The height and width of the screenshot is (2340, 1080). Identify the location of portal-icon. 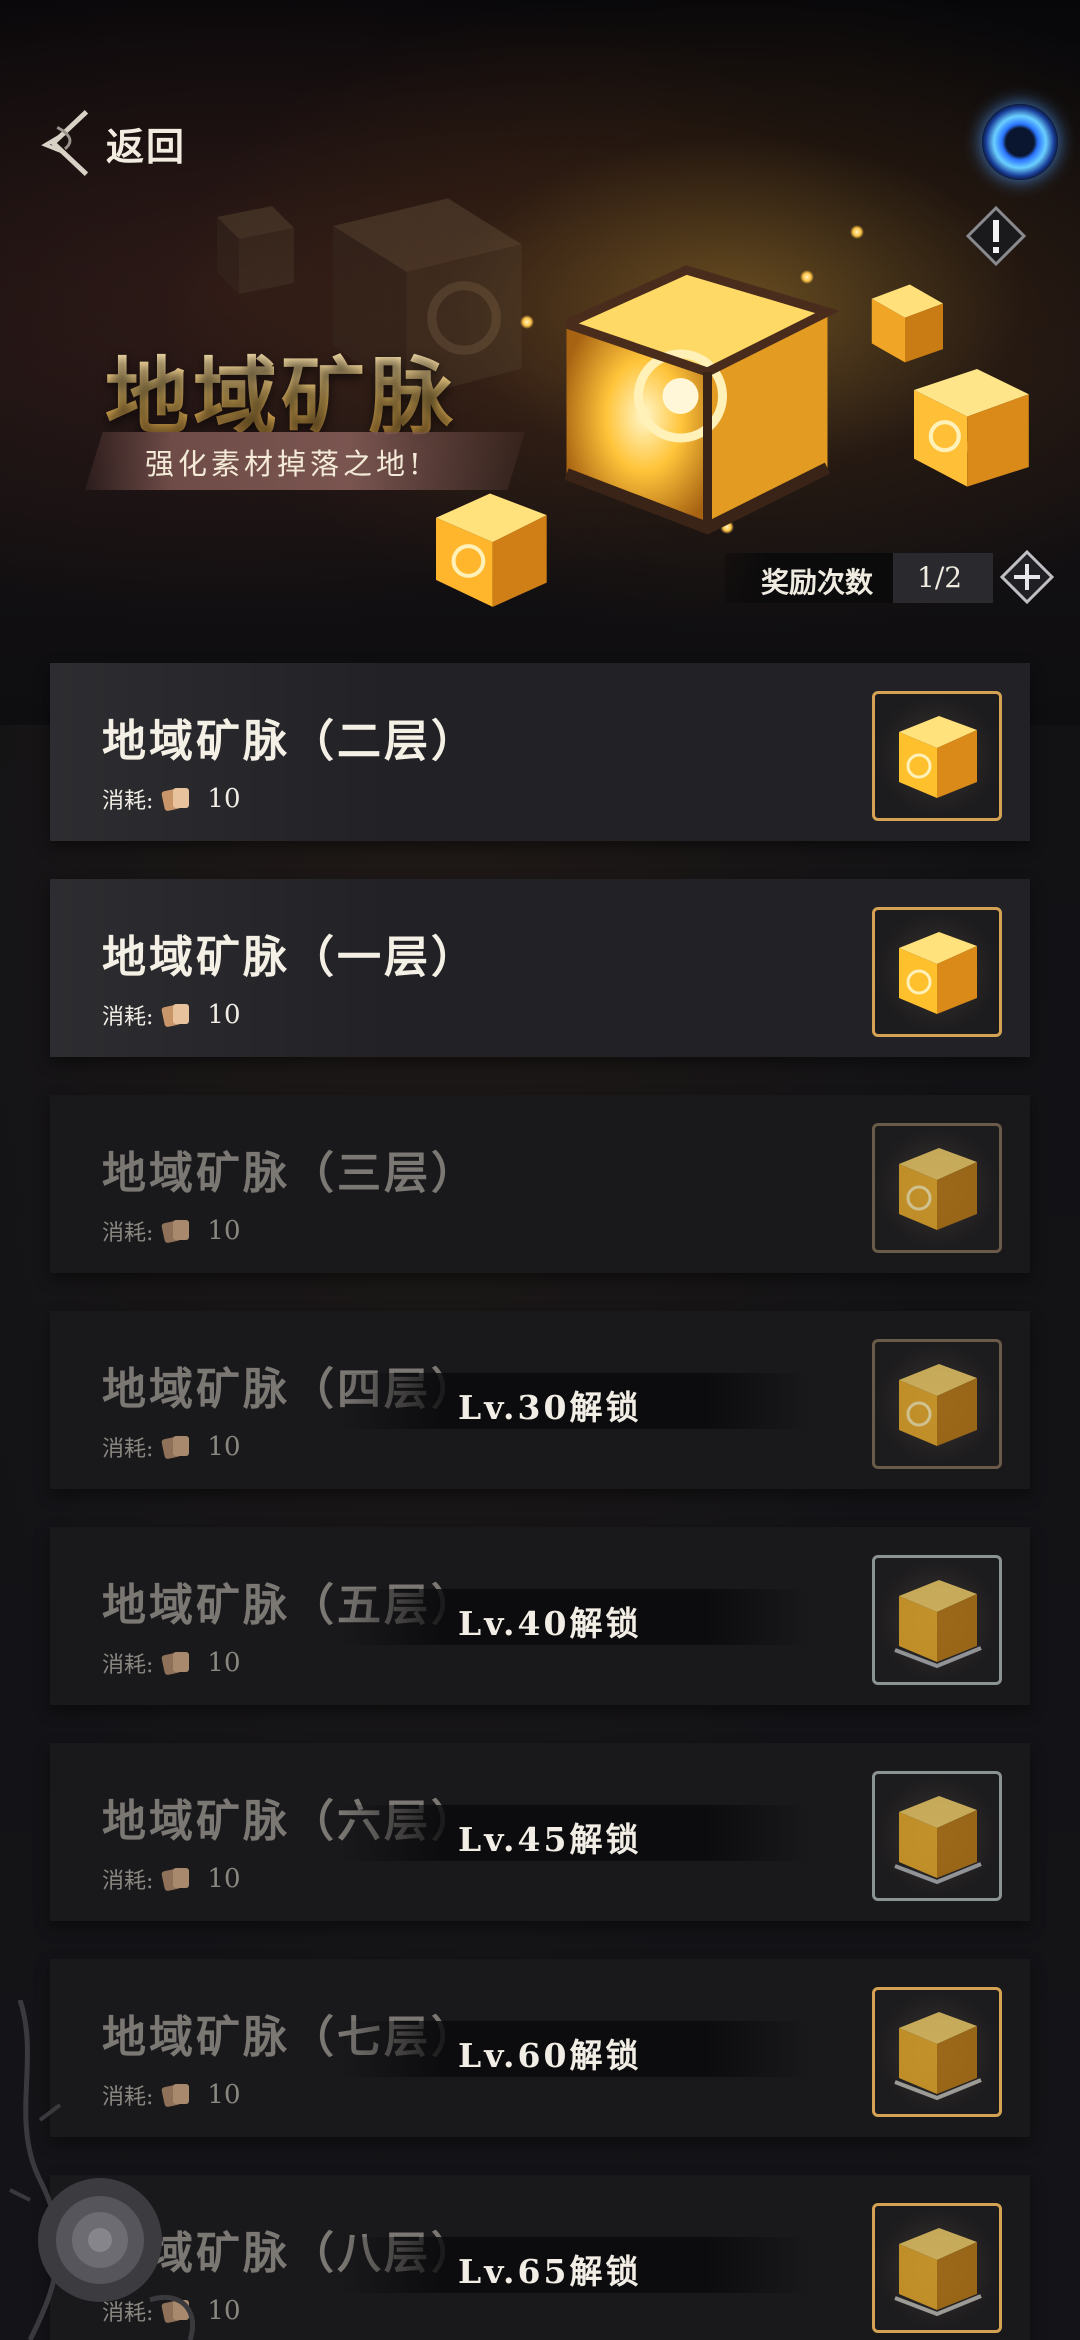
(1020, 142).